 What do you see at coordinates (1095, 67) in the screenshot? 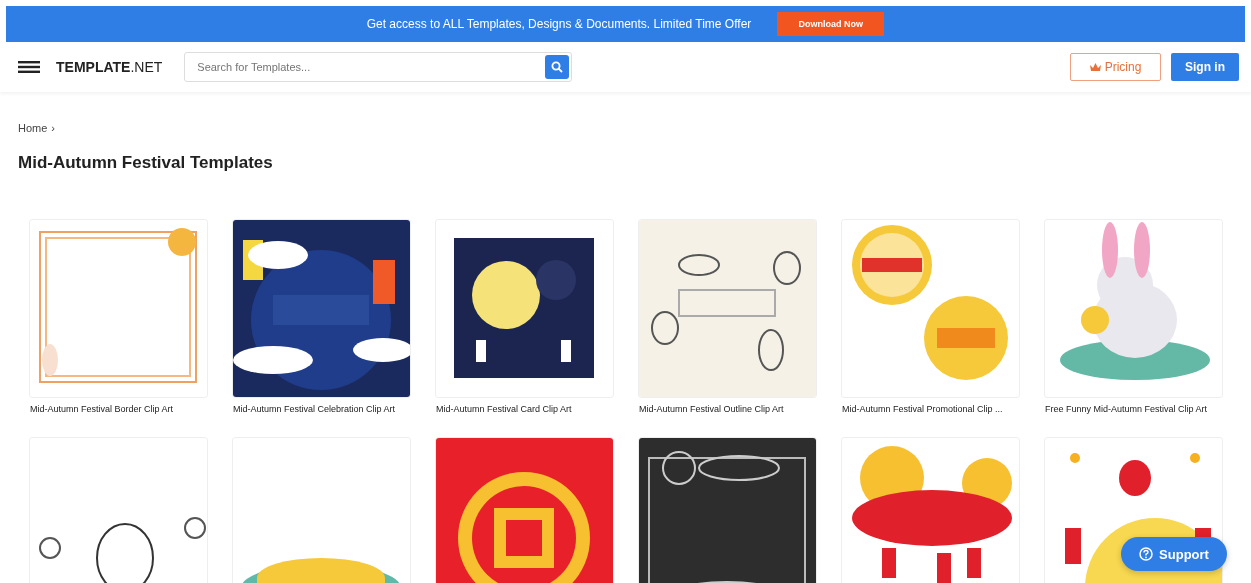
I see `crown-icon` at bounding box center [1095, 67].